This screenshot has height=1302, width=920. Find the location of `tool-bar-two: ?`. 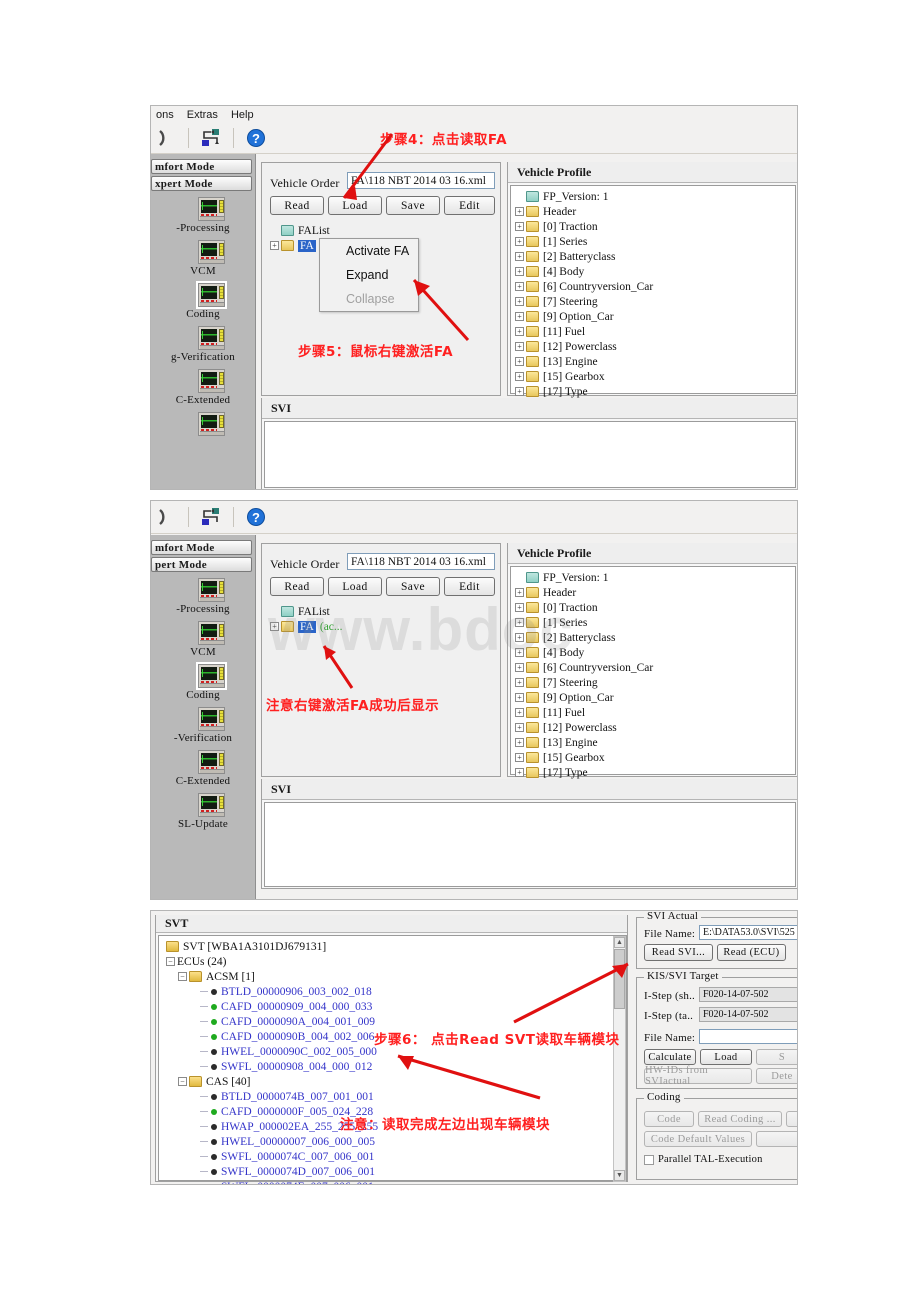

tool-bar-two: ? is located at coordinates (474, 517).